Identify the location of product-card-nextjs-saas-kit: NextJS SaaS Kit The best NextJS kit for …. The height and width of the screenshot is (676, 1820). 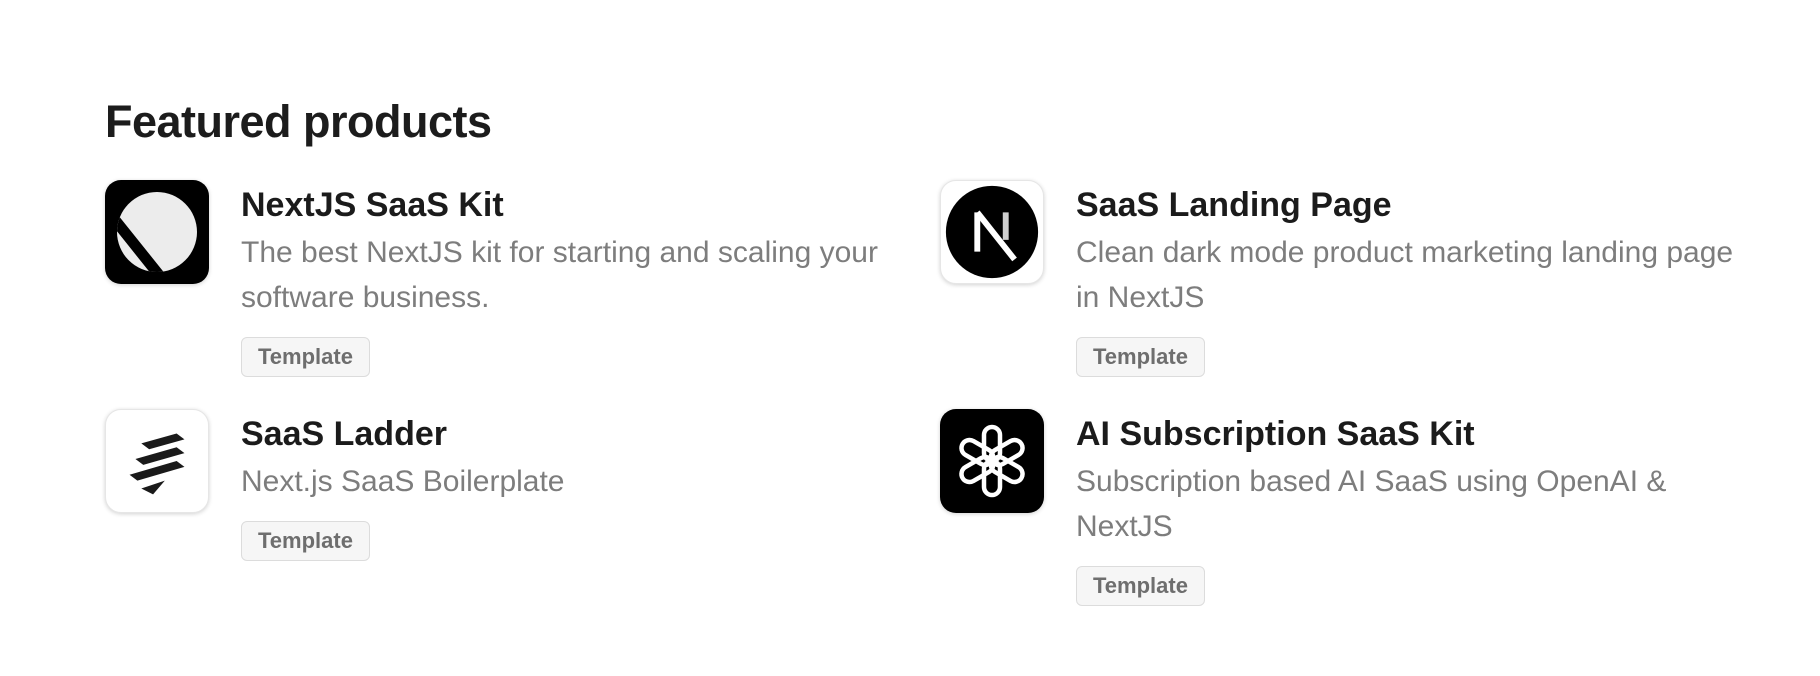
(522, 278).